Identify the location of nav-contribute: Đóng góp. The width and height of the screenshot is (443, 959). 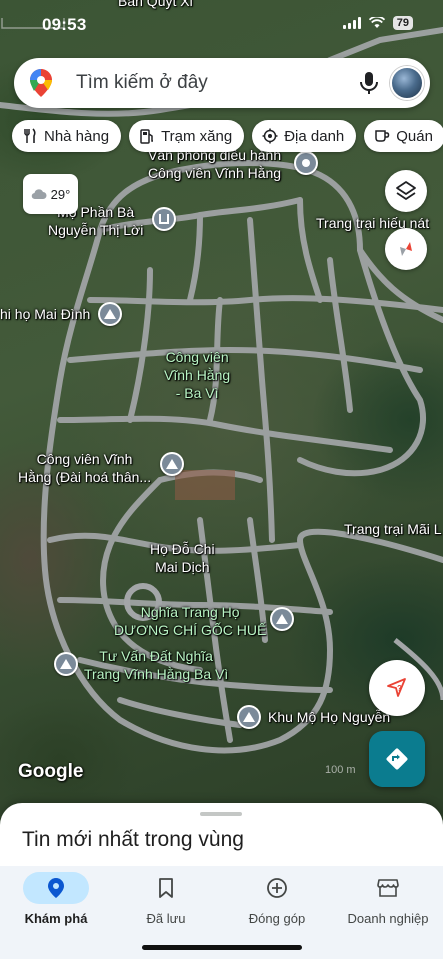
(277, 899).